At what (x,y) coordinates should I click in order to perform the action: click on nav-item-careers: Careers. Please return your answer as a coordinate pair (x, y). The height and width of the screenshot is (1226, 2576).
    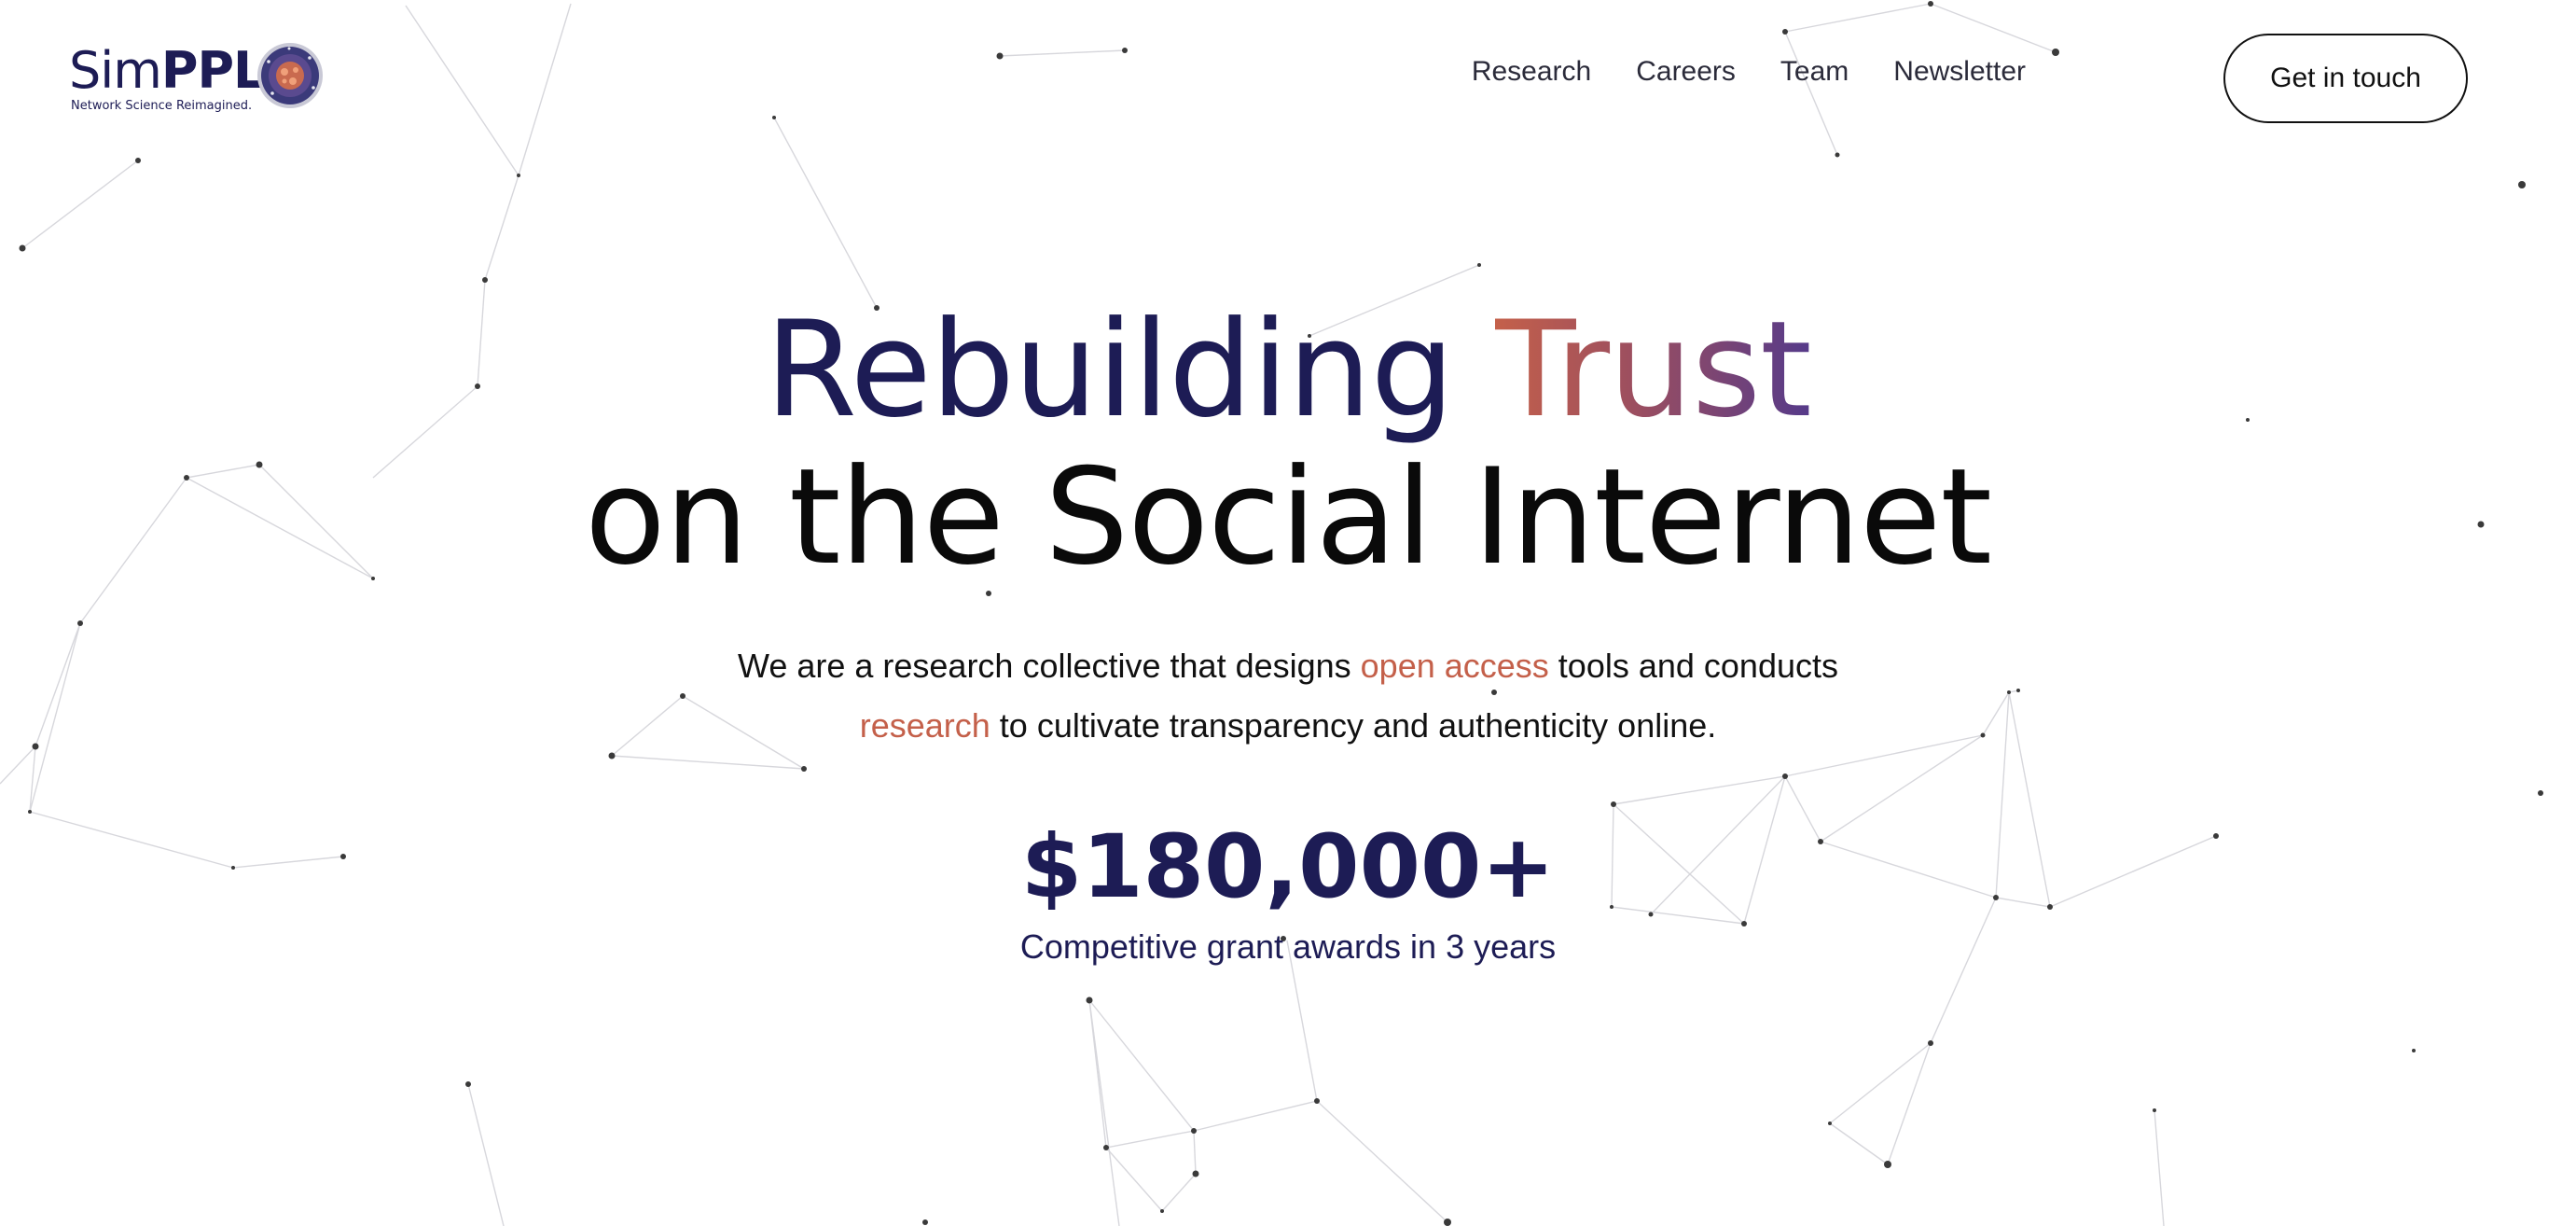
    Looking at the image, I should click on (1686, 72).